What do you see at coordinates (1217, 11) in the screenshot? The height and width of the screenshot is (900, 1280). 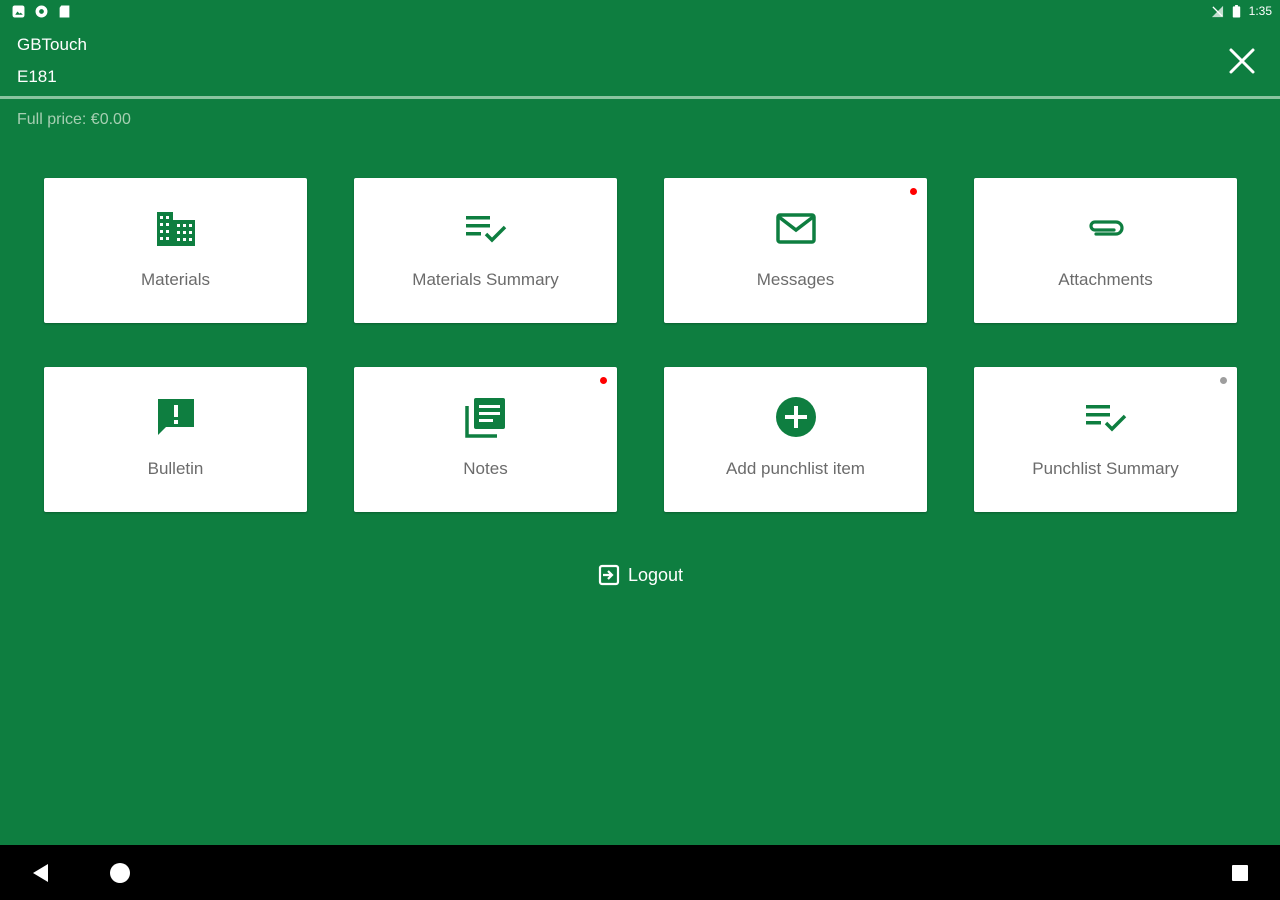 I see `signal-icon` at bounding box center [1217, 11].